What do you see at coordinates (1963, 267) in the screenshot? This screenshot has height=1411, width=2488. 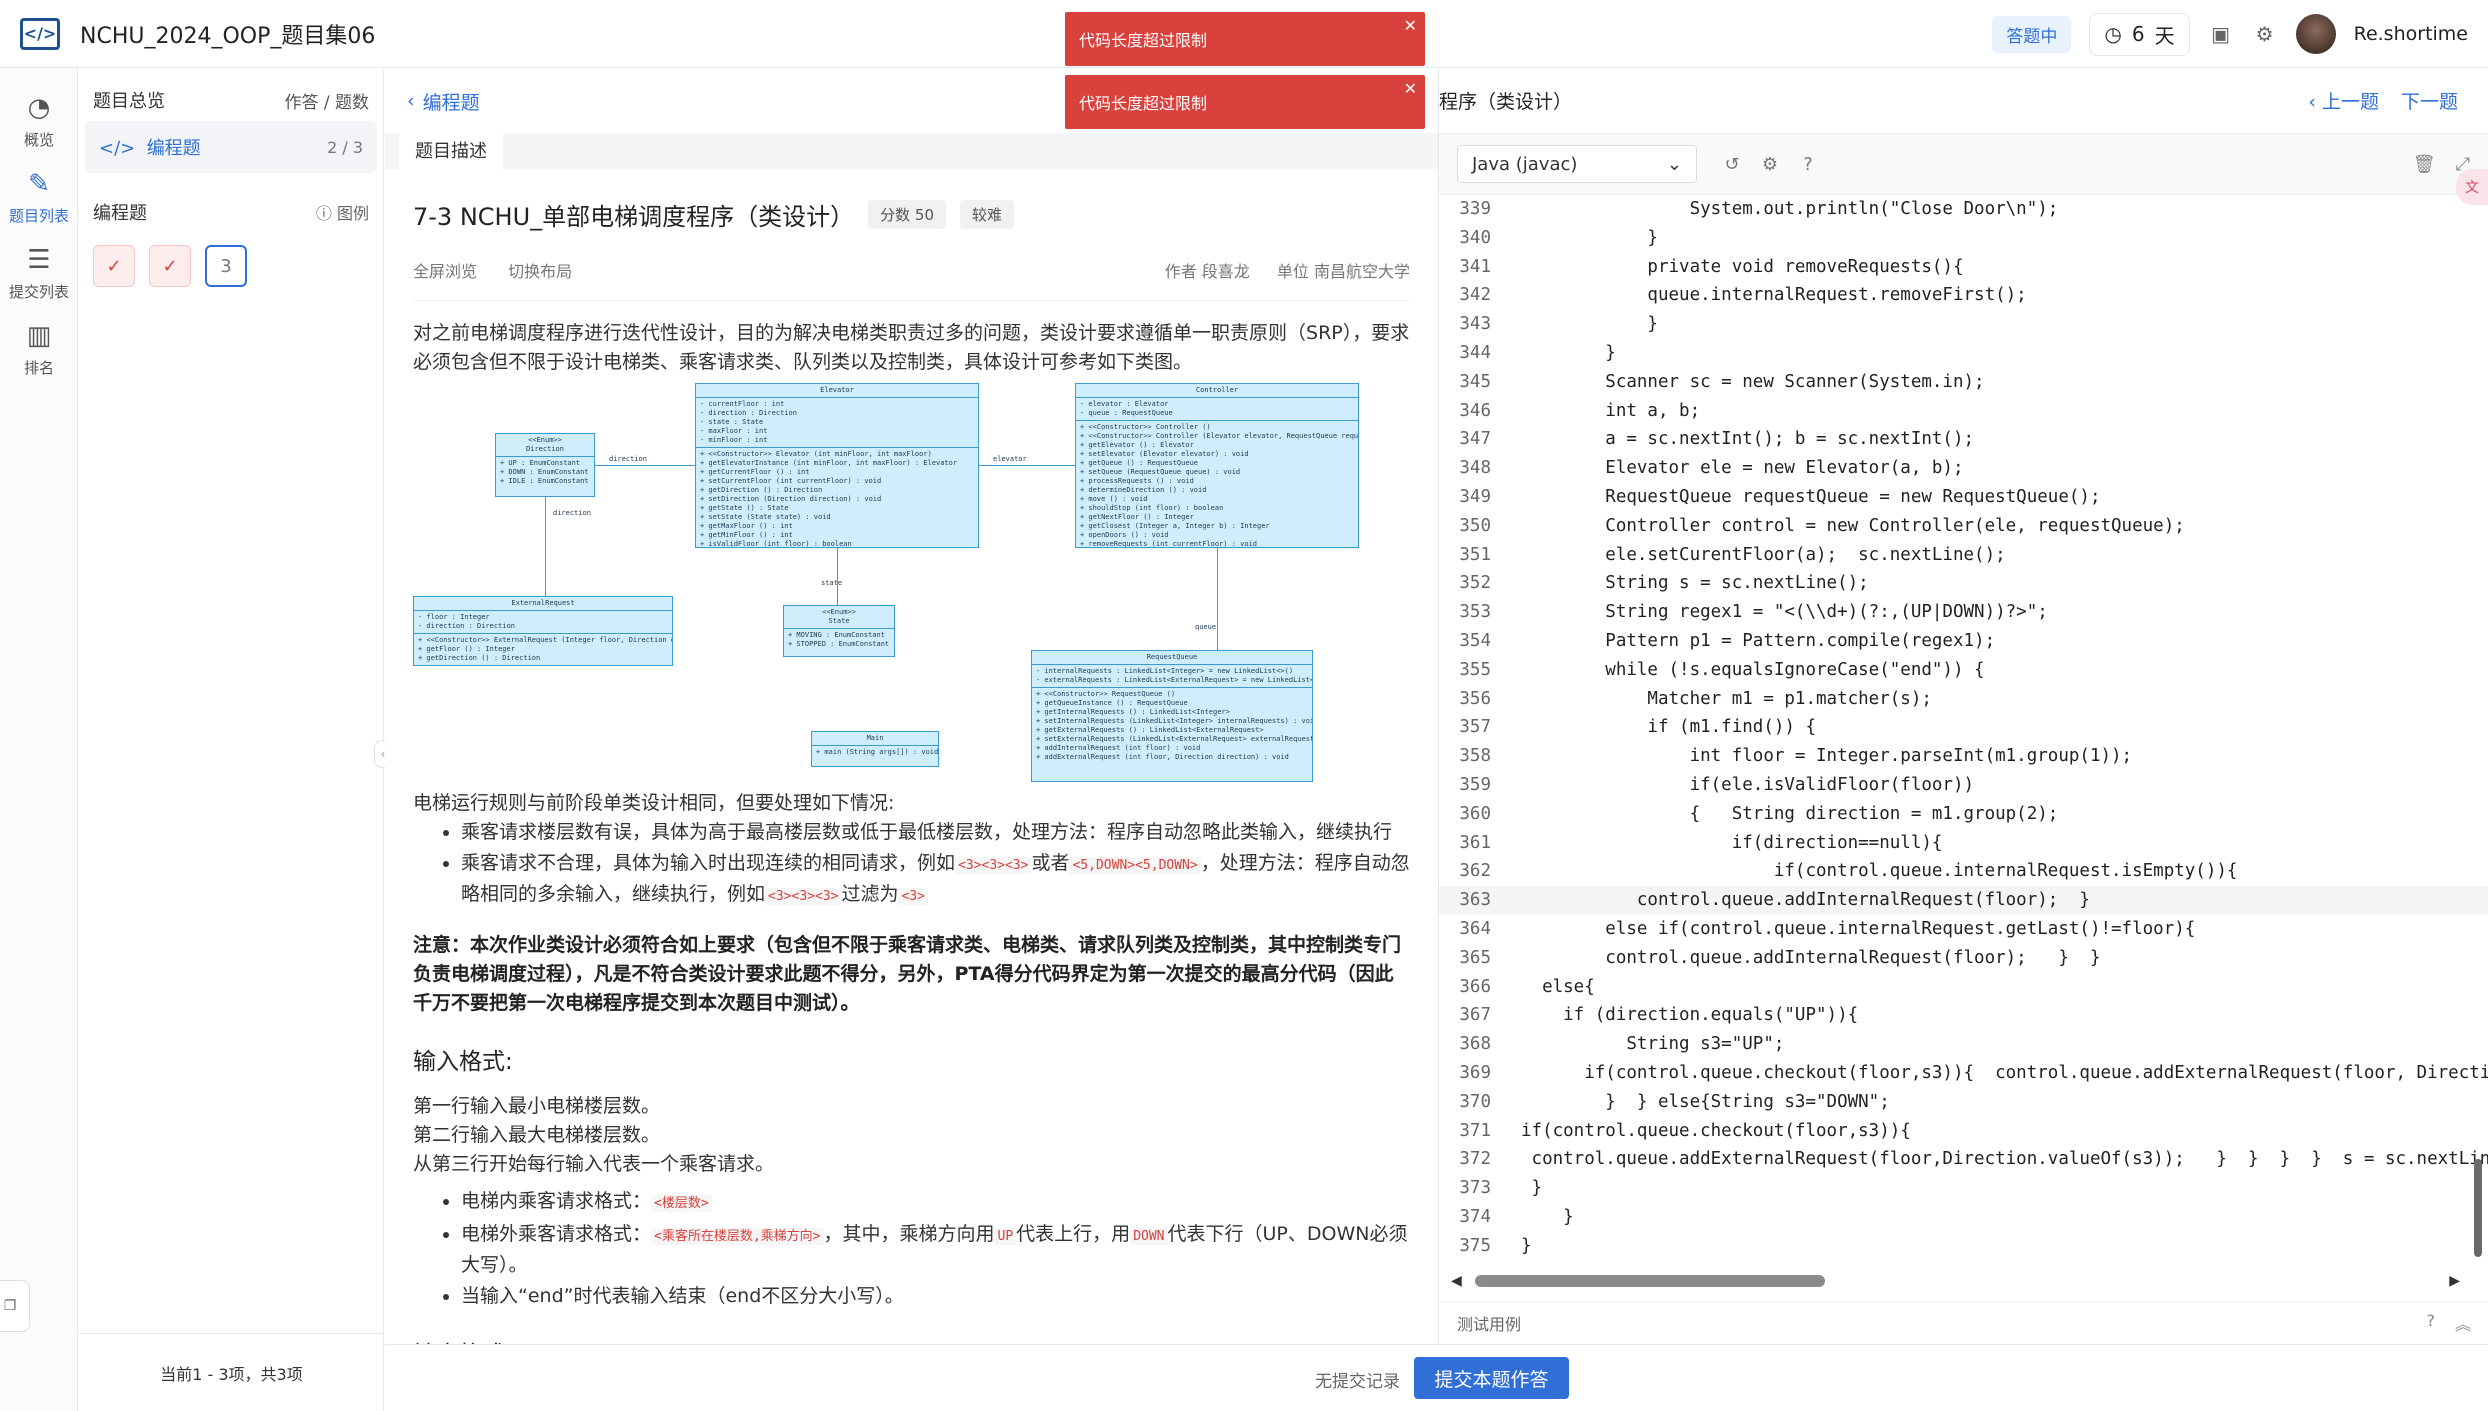 I see `code-line: 341 private void removeRequests(){` at bounding box center [1963, 267].